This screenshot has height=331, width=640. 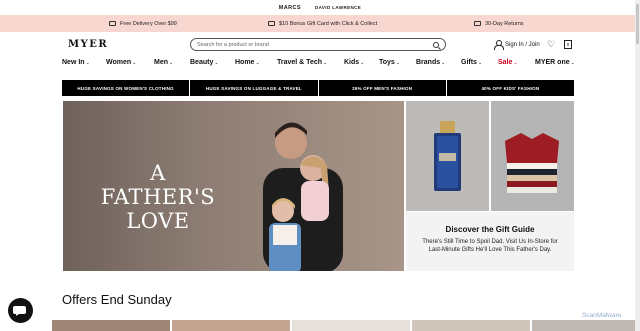 I want to click on brand-link-marcs: MARCS, so click(x=290, y=8).